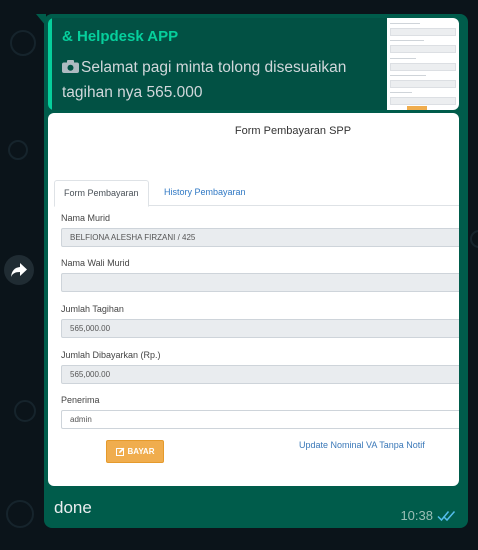 The image size is (478, 550). Describe the element at coordinates (92, 309) in the screenshot. I see `label-jumlah-tagihan: Jumlah Tagihan` at that location.